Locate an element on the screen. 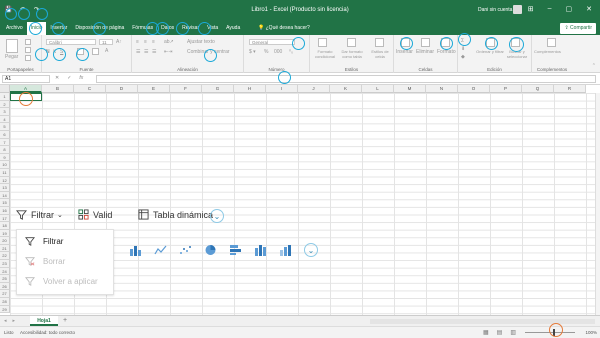 The height and width of the screenshot is (338, 600). column-header: M is located at coordinates (410, 89).